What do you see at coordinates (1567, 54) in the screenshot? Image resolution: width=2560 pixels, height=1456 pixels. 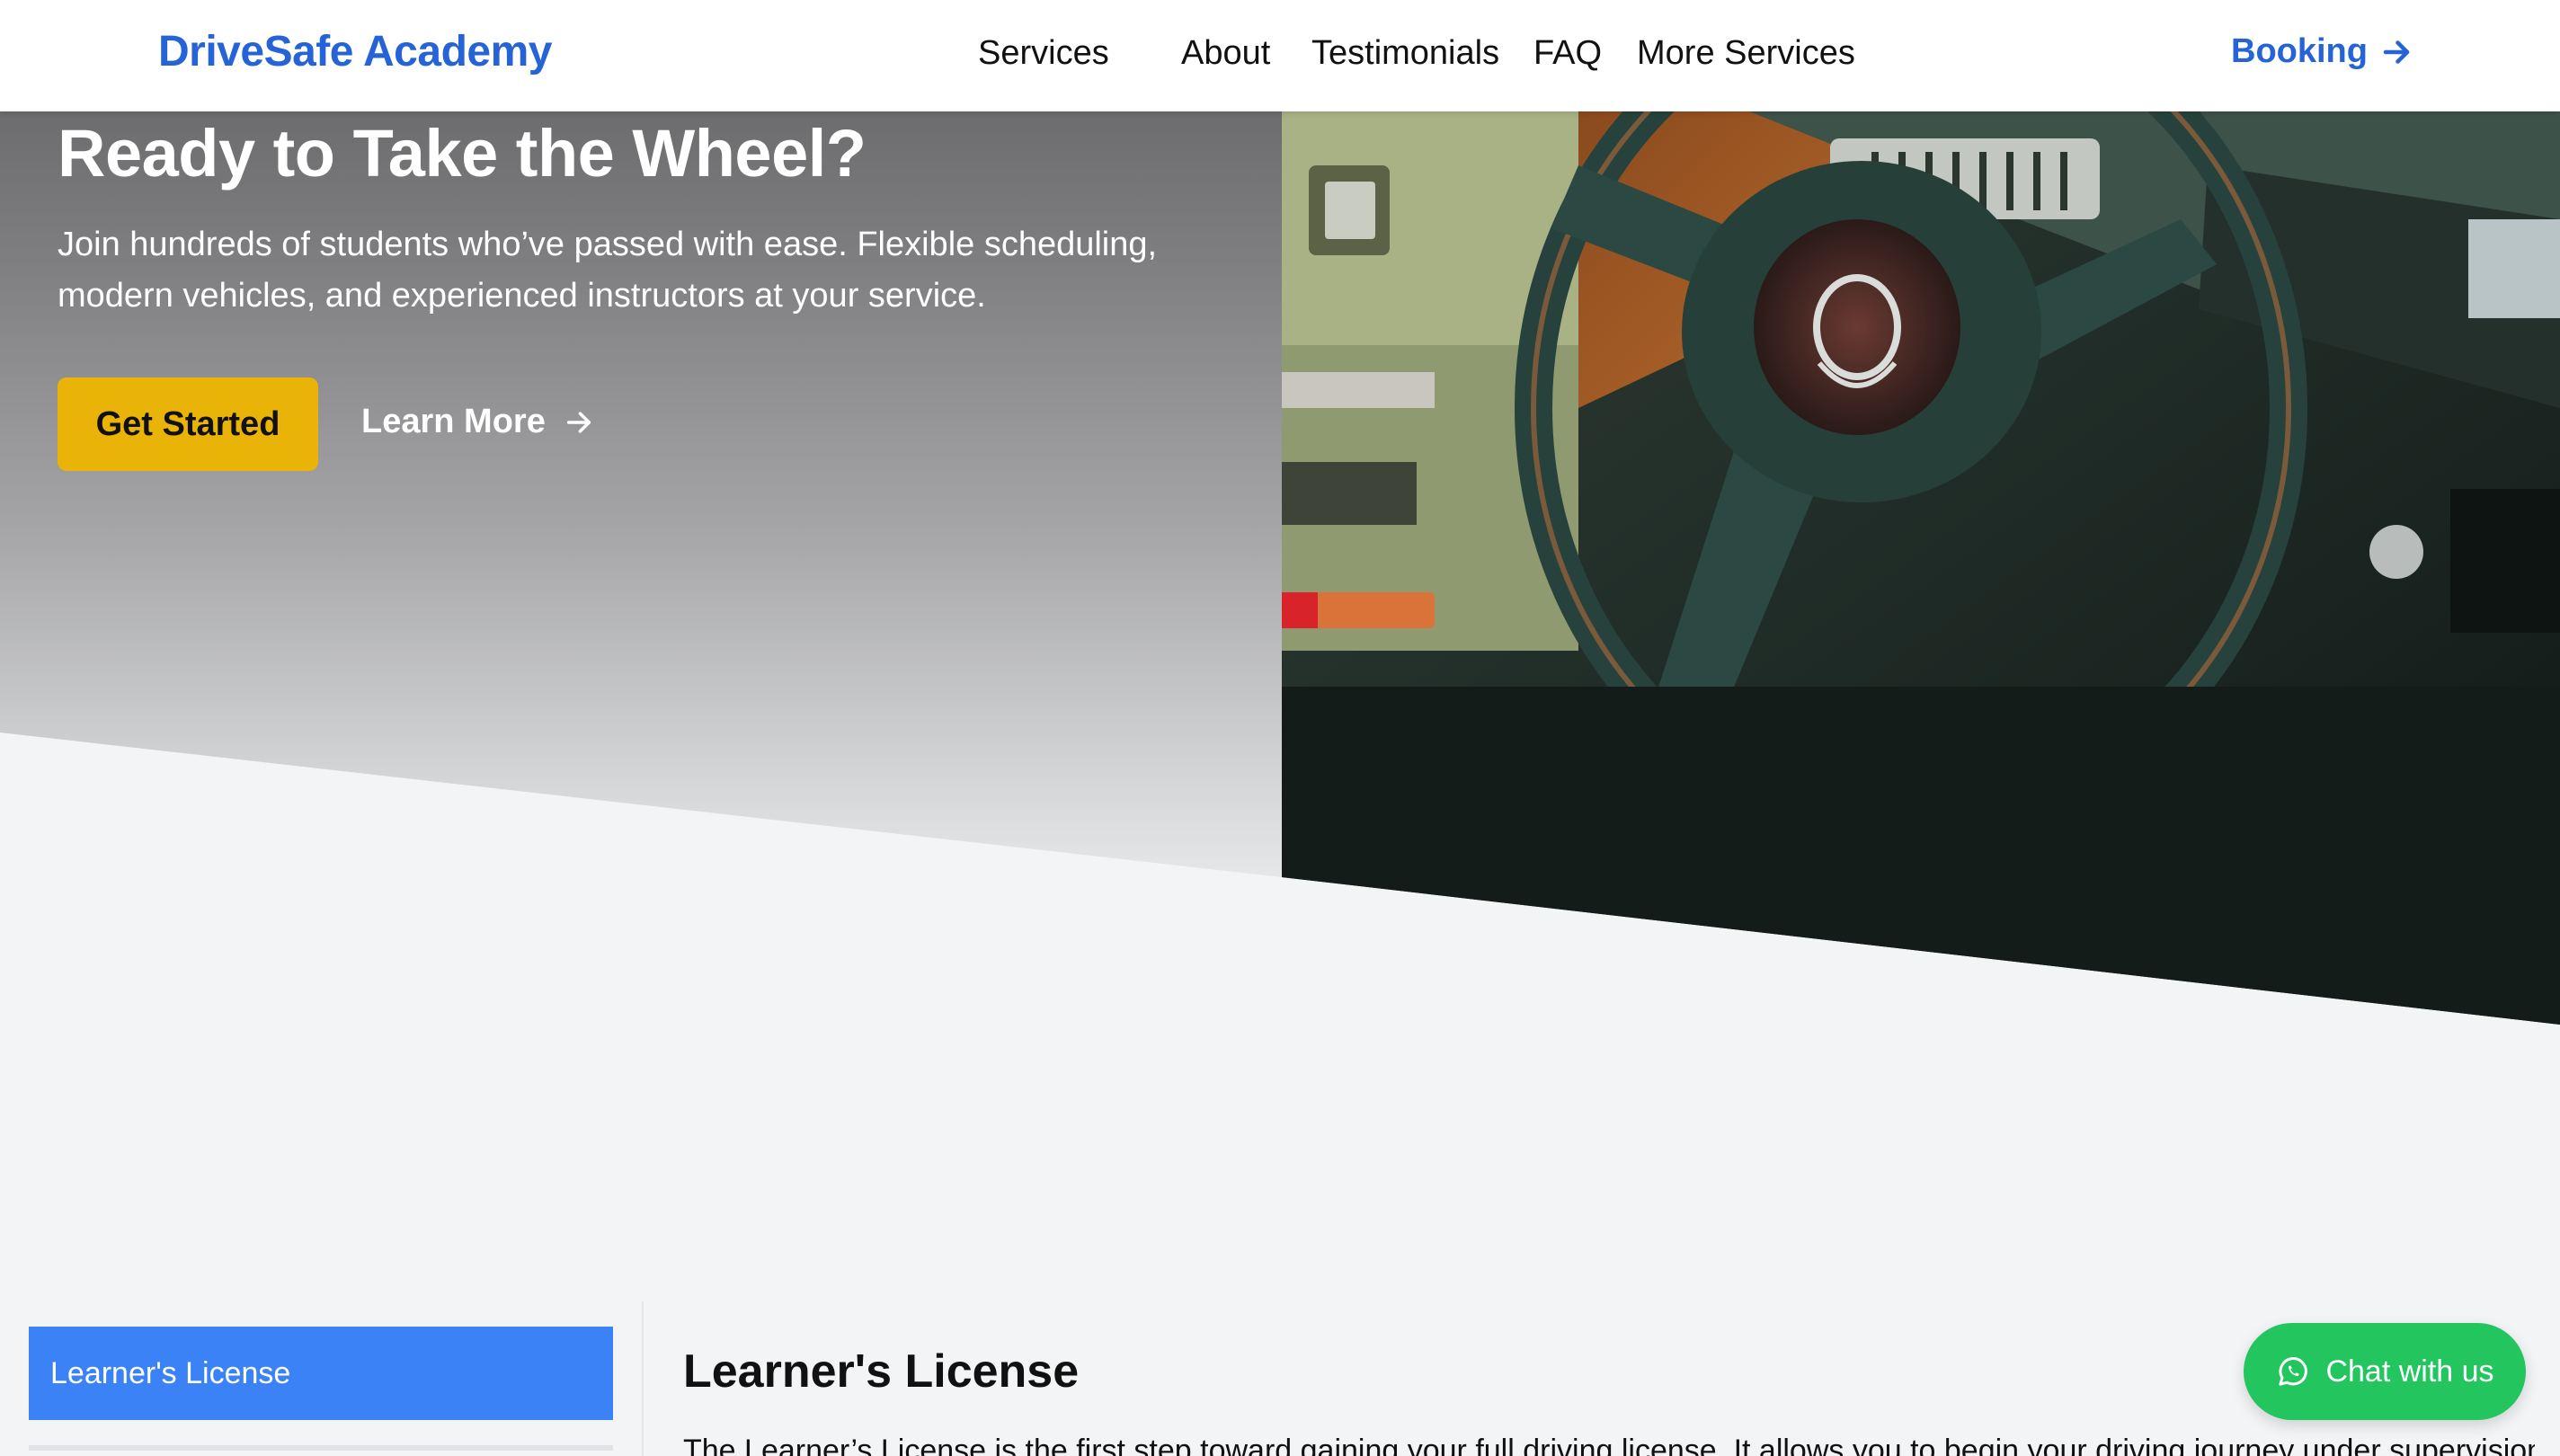 I see `nav-faq: FAQ` at bounding box center [1567, 54].